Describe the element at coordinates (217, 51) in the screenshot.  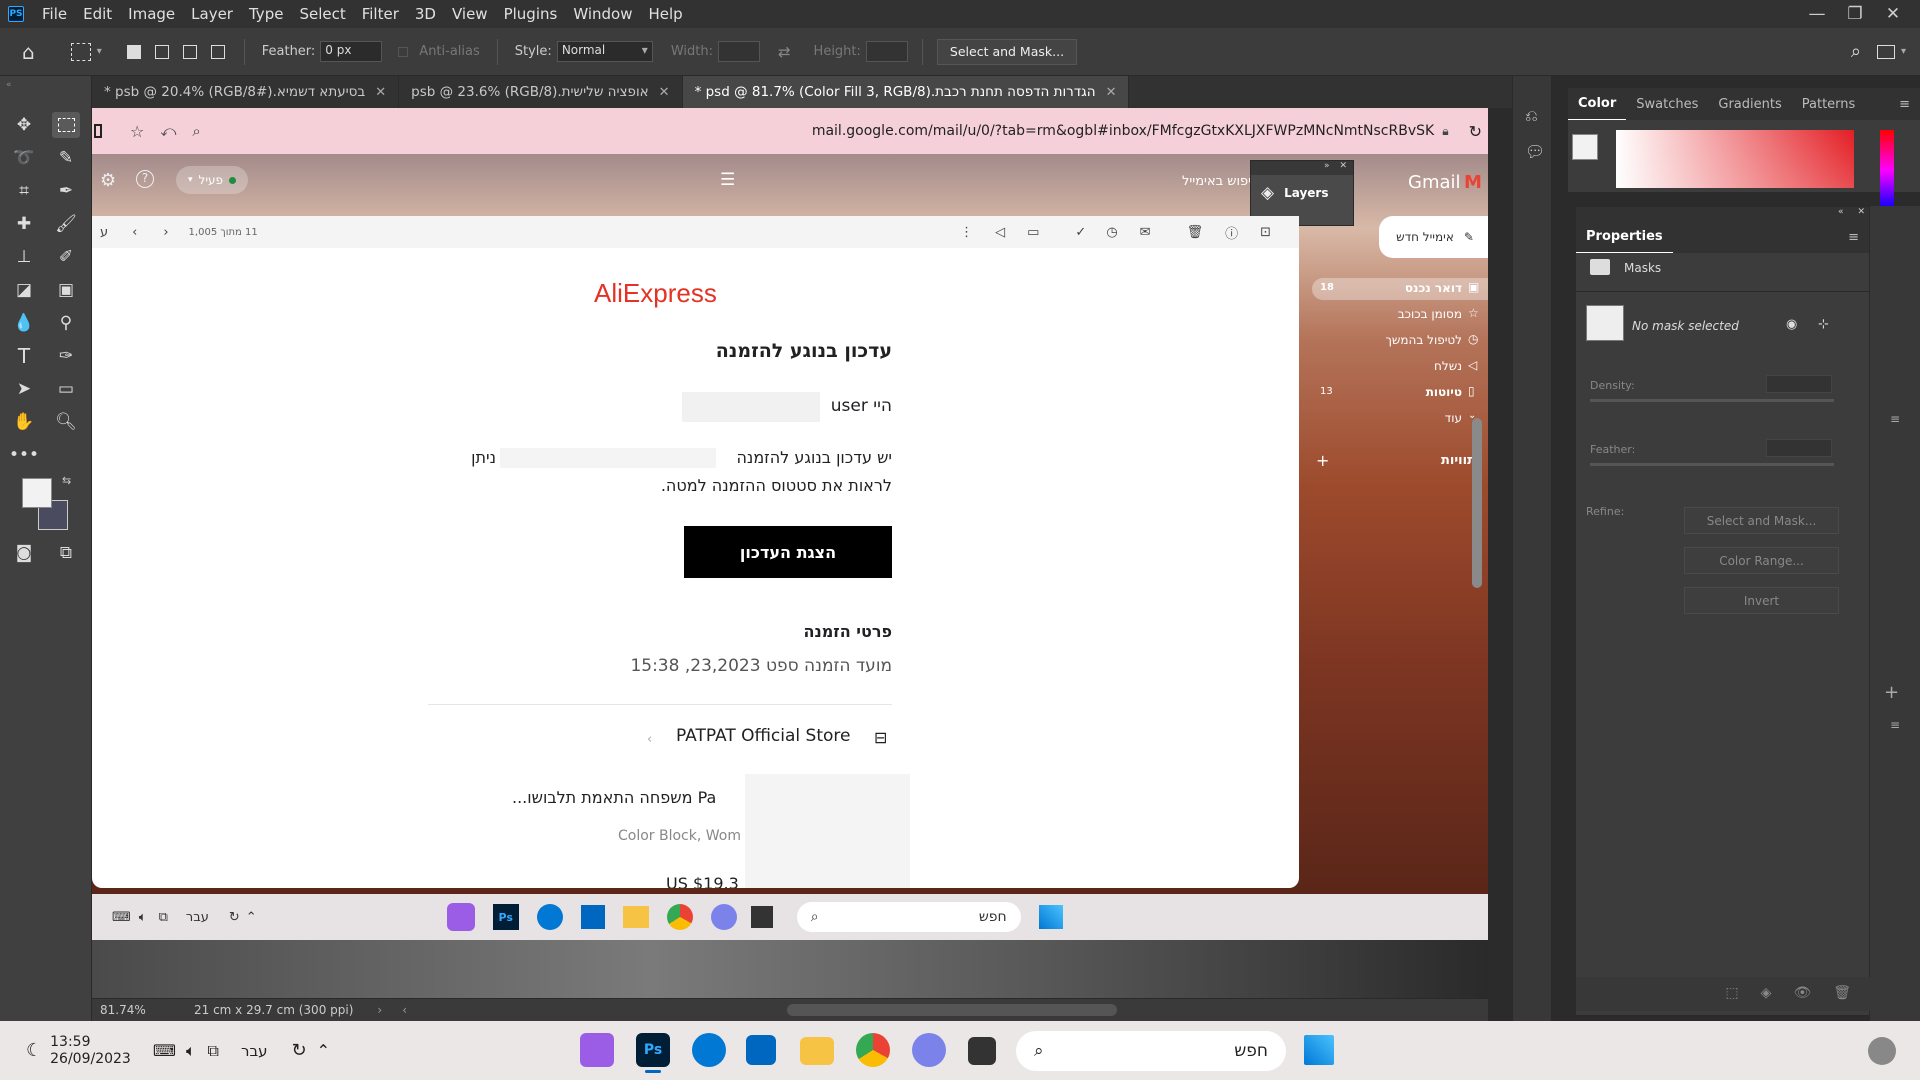
I see `intersect-selection-icon` at that location.